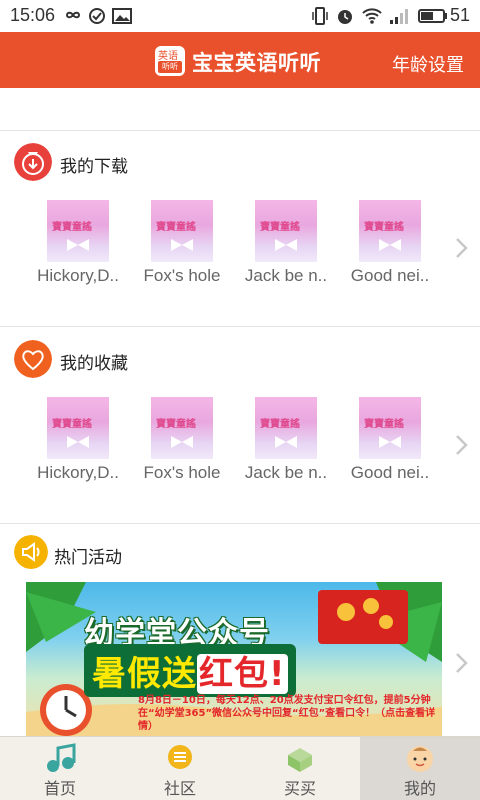 This screenshot has width=480, height=800. I want to click on favorites-title: 我的收藏, so click(94, 364).